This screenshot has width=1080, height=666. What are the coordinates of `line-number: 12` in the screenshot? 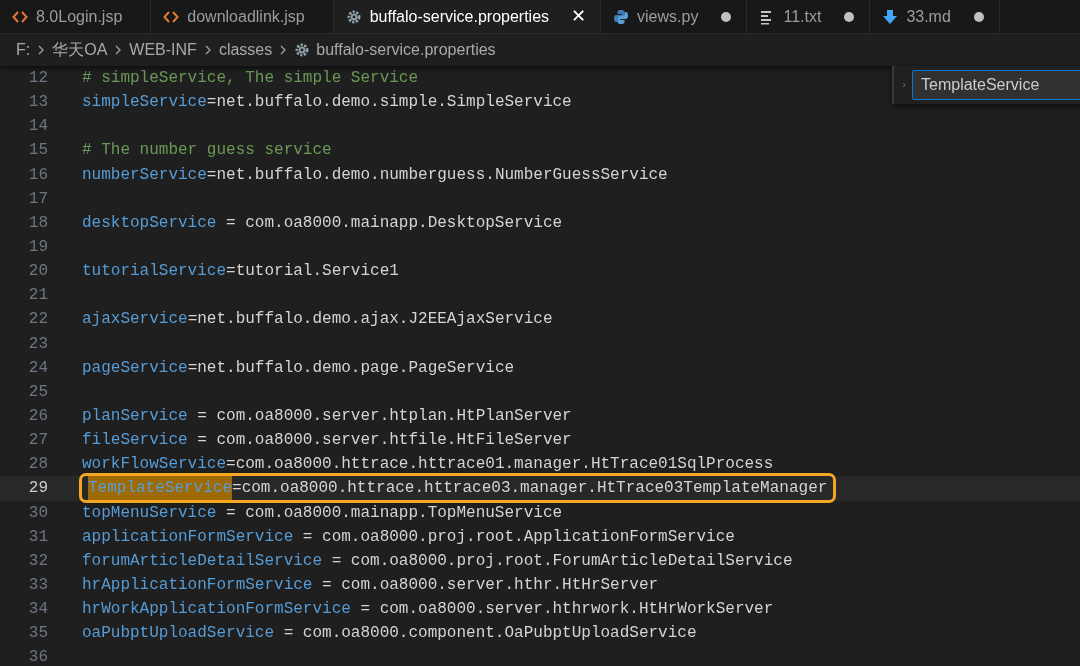 It's located at (37, 79).